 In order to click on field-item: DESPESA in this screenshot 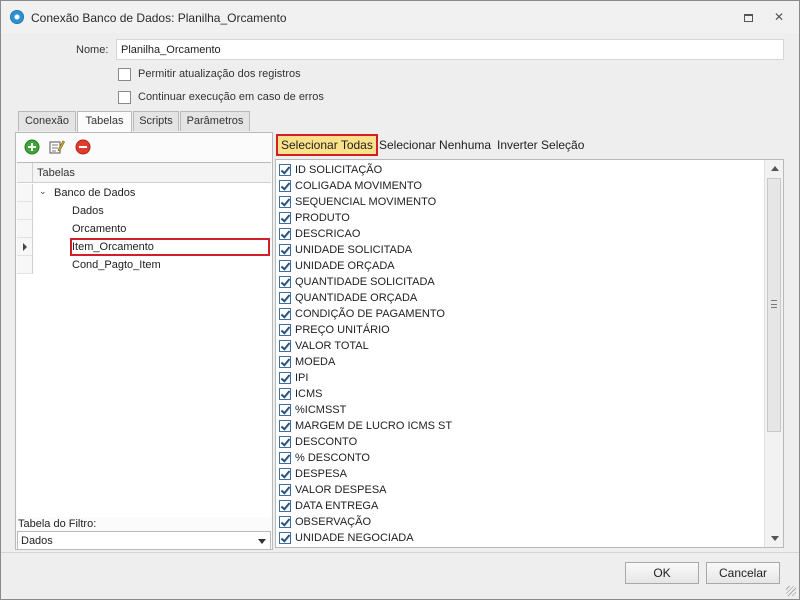, I will do `click(313, 474)`.